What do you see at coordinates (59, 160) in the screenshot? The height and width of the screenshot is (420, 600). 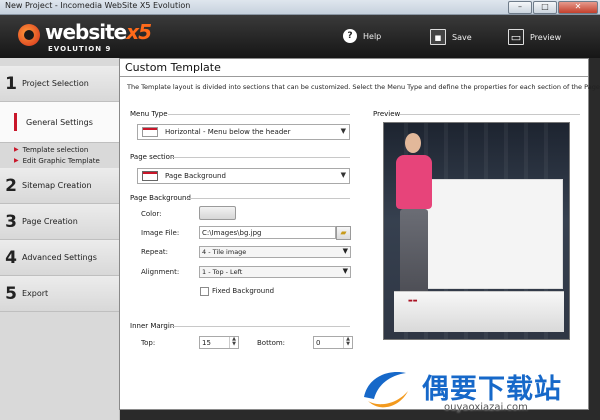 I see `substep-edit-graphic-template: ▶ Edit Graphic Template` at bounding box center [59, 160].